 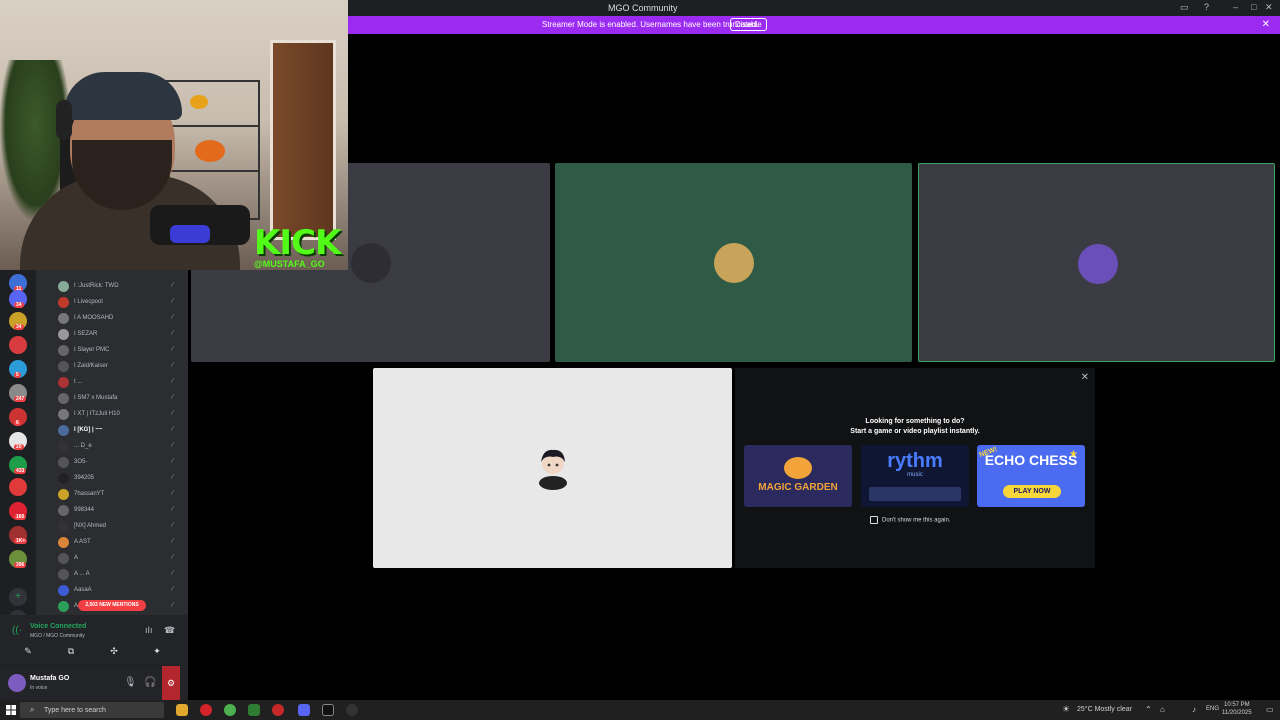 I want to click on member-row: AasaA ⁄, so click(x=112, y=590).